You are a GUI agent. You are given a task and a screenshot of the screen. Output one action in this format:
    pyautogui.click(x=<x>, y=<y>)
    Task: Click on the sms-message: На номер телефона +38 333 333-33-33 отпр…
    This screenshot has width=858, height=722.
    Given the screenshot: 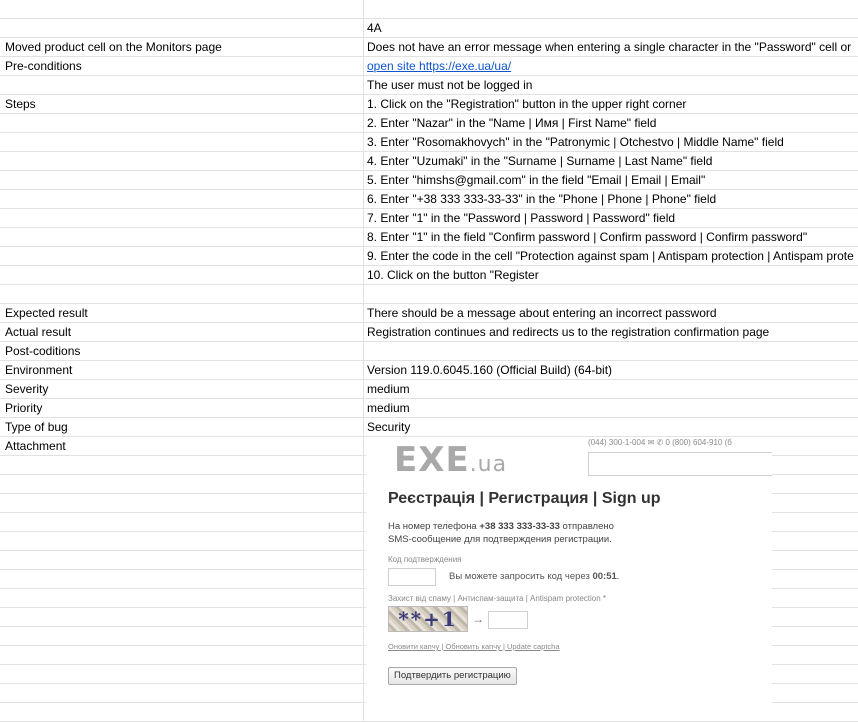 What is the action you would take?
    pyautogui.click(x=501, y=533)
    